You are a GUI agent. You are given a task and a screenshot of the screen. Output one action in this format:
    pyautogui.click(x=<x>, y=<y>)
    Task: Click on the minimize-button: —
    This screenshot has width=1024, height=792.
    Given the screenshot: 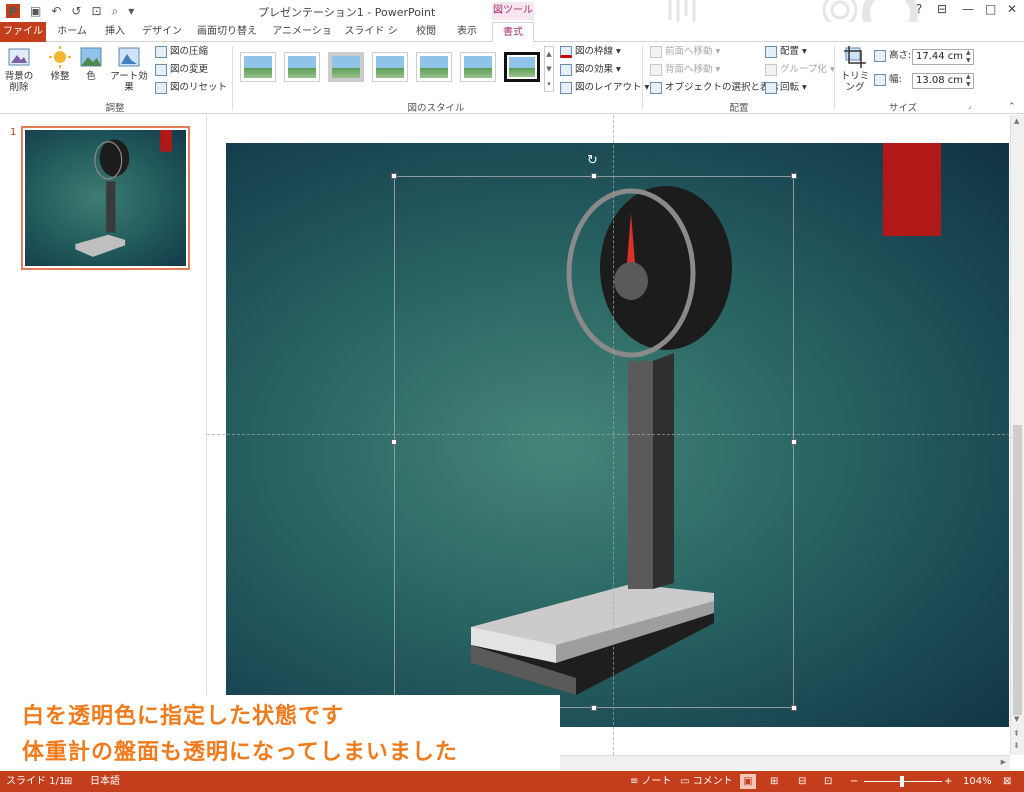 What is the action you would take?
    pyautogui.click(x=968, y=9)
    